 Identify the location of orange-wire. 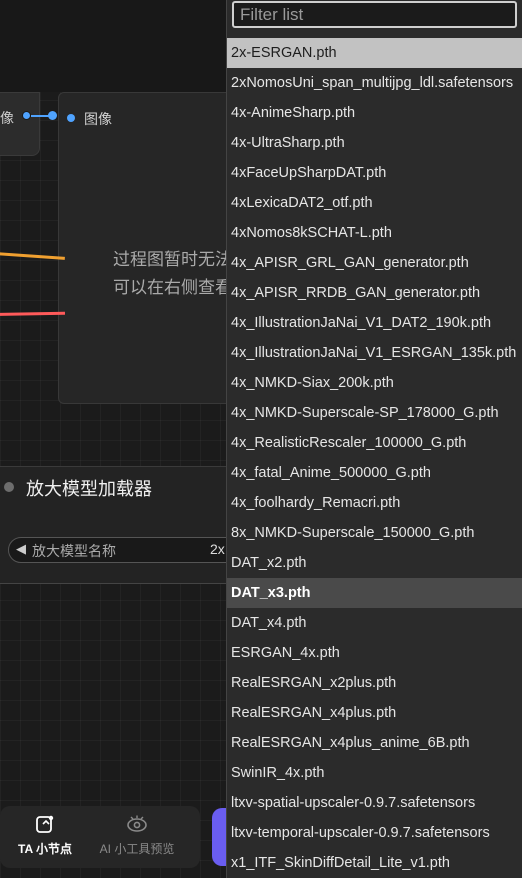
(32, 256).